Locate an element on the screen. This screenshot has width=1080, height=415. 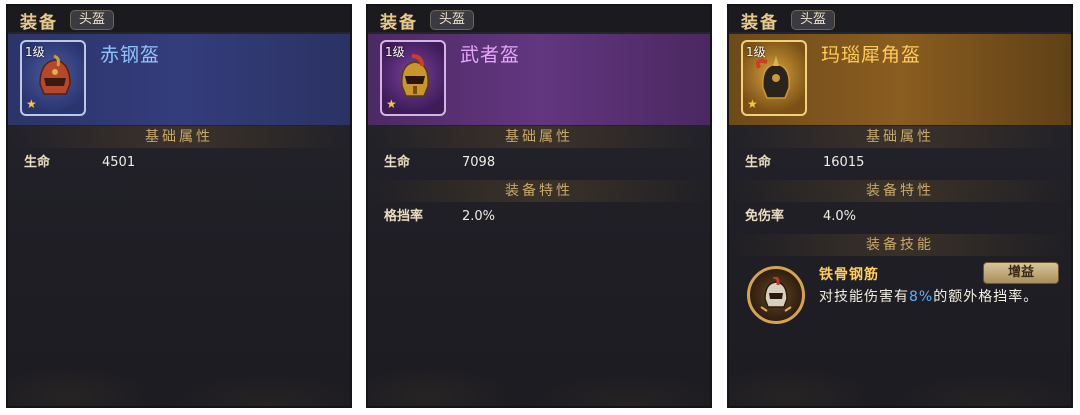
skill-emblem-icon is located at coordinates (776, 294).